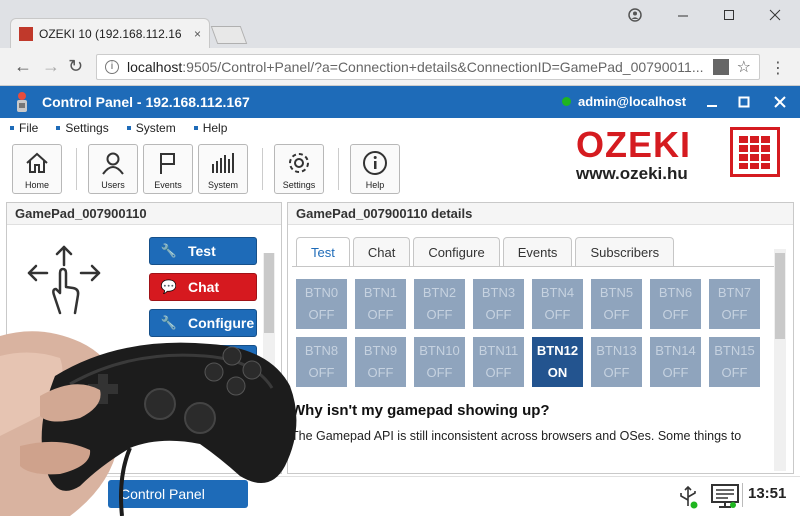 The height and width of the screenshot is (516, 800). What do you see at coordinates (616, 292) in the screenshot?
I see `gamepad-btn-name: BTN5` at bounding box center [616, 292].